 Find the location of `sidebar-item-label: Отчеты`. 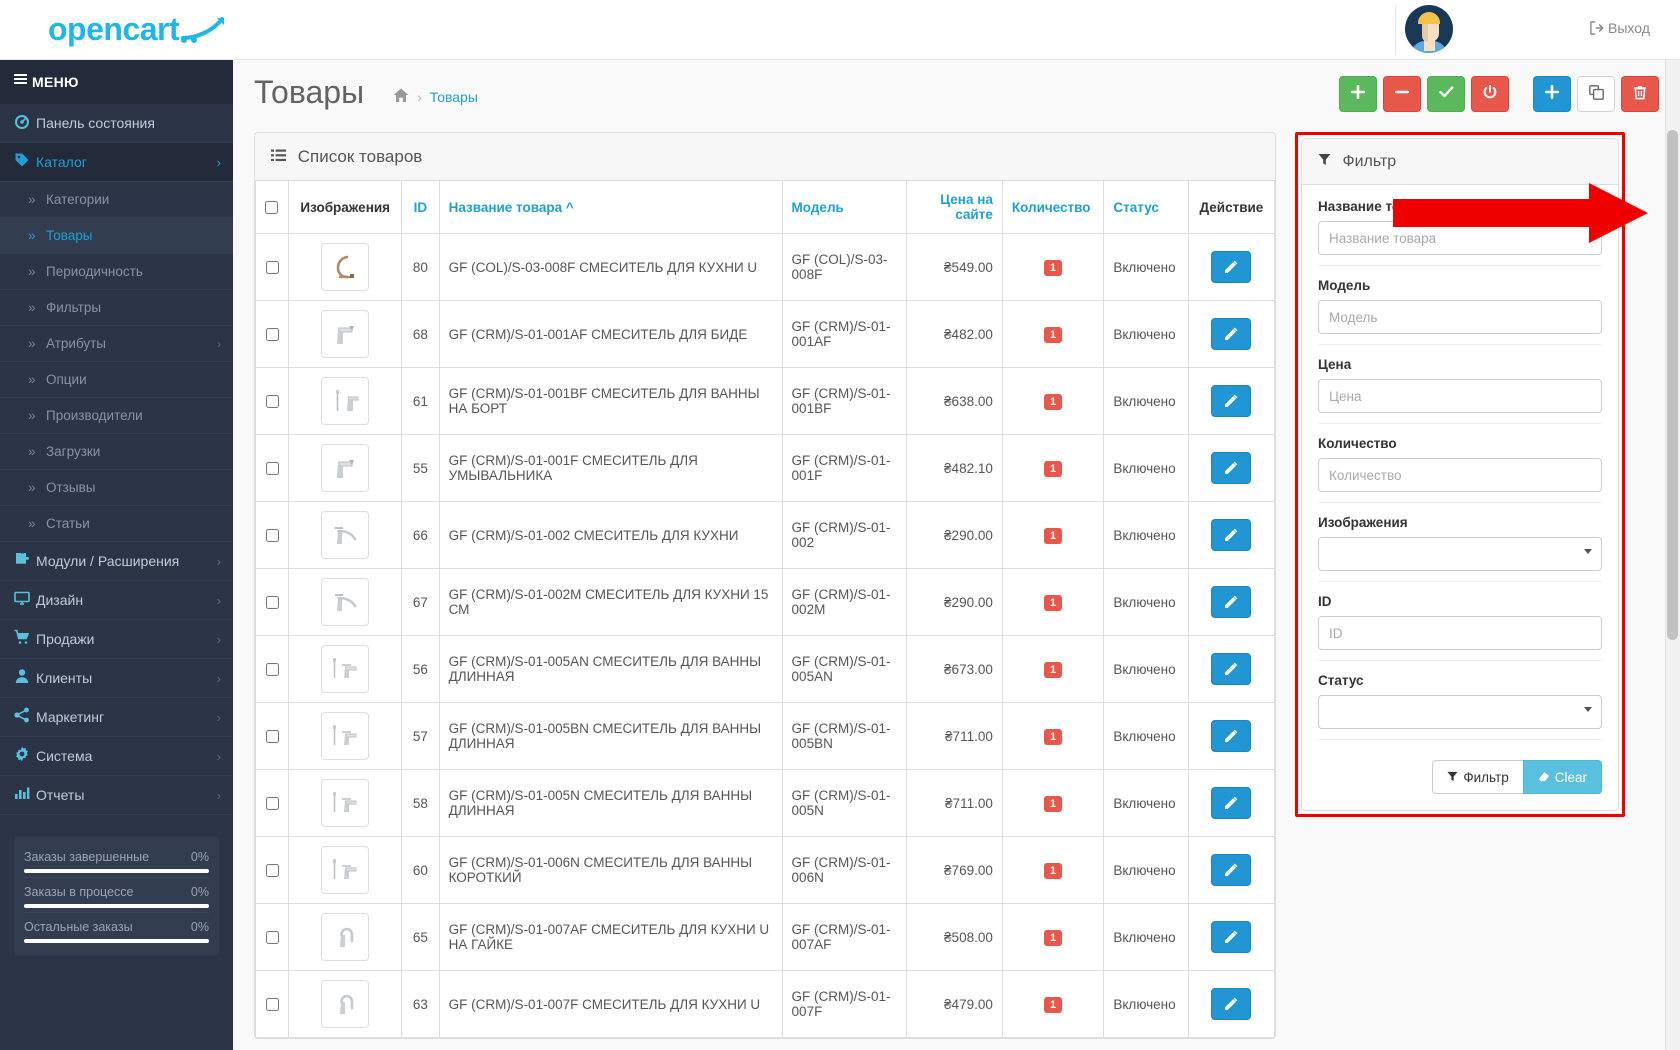

sidebar-item-label: Отчеты is located at coordinates (60, 795).